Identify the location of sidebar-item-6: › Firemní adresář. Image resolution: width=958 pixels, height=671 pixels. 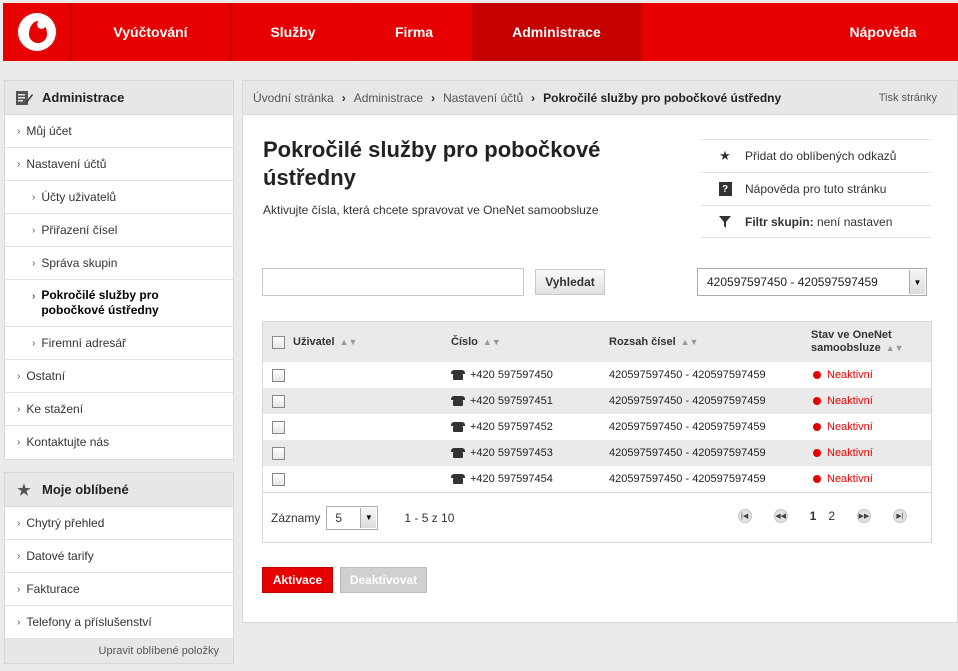
(119, 343).